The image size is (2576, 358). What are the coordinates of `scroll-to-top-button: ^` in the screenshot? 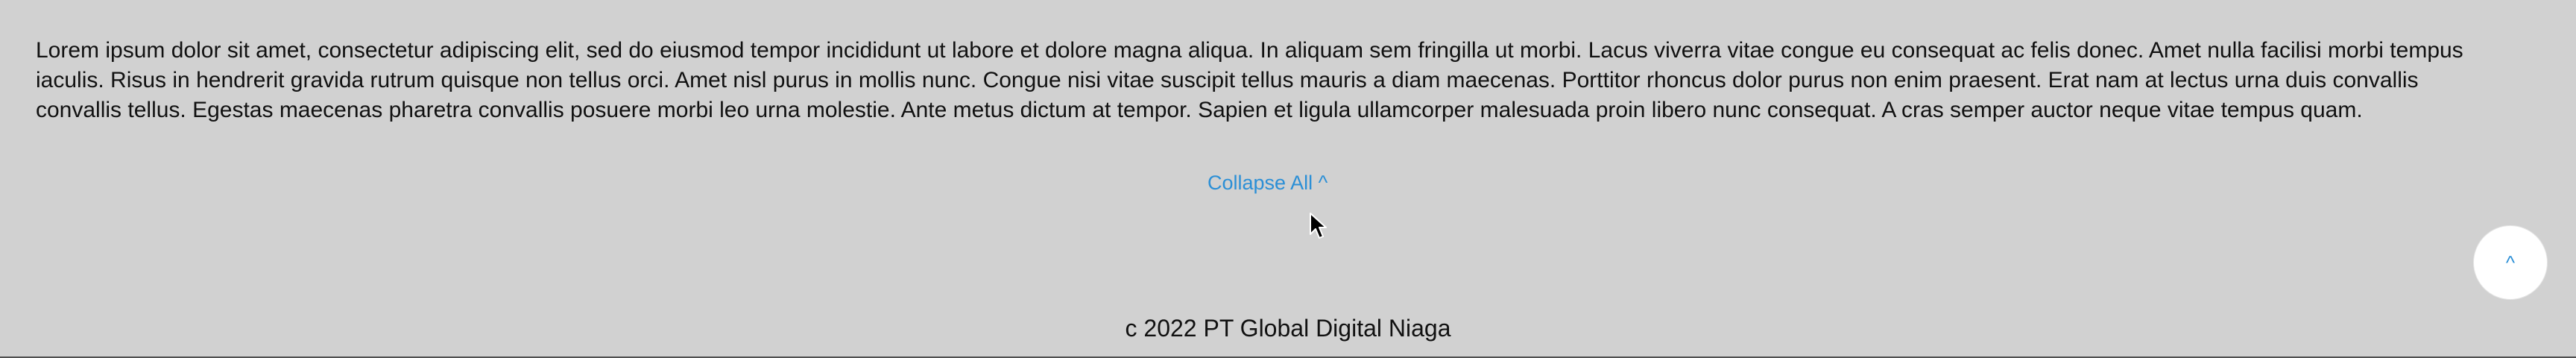 It's located at (2510, 262).